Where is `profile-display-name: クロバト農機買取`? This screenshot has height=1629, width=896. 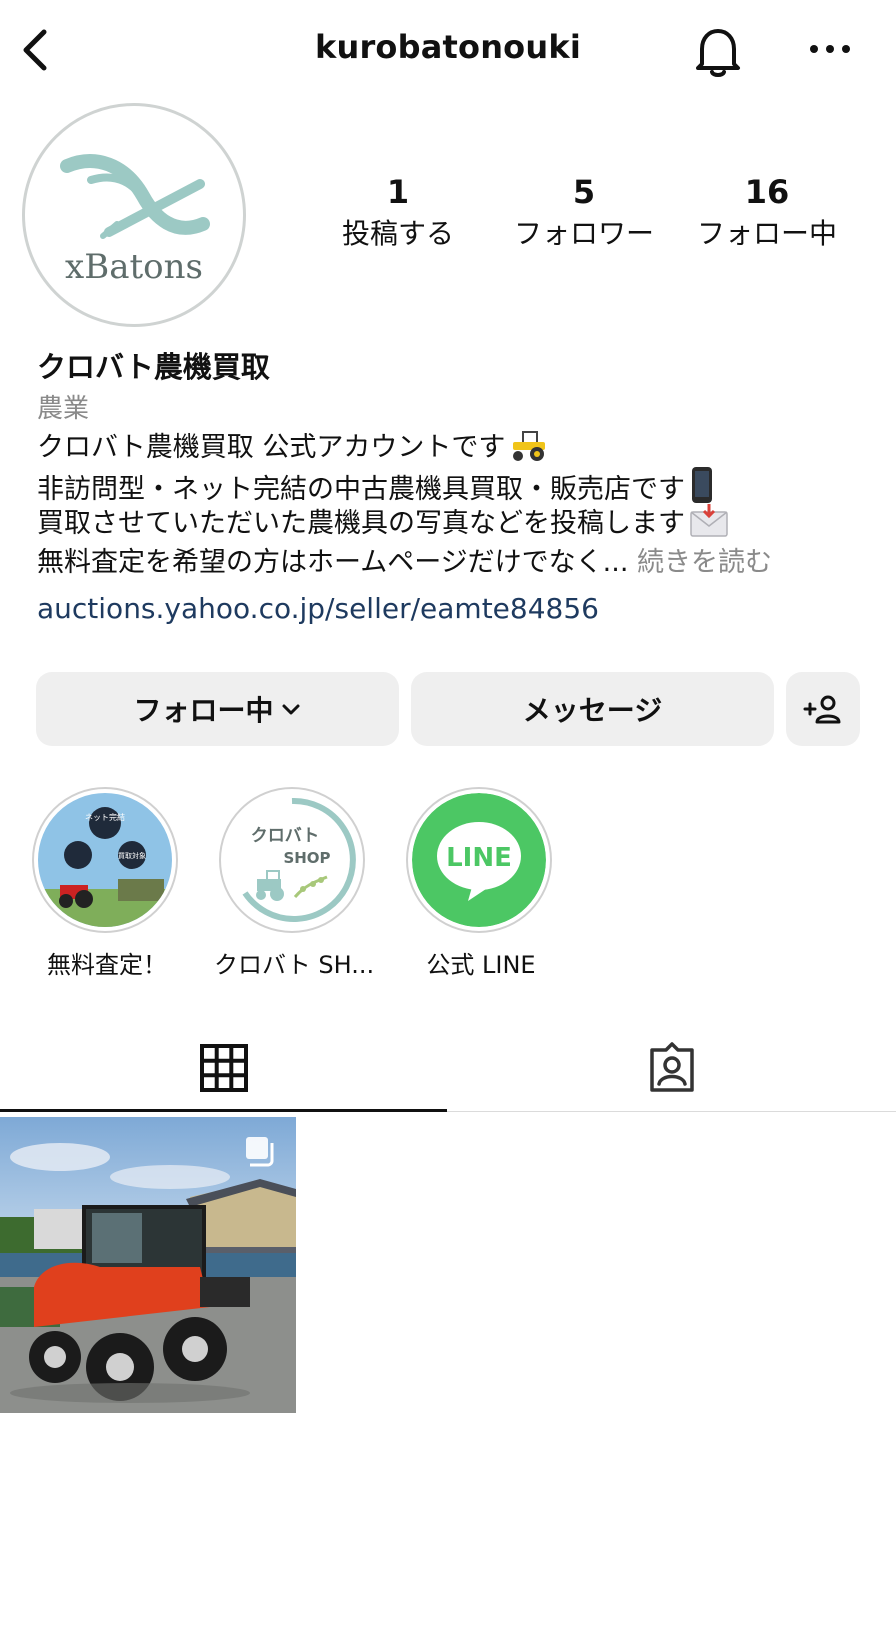 profile-display-name: クロバト農機買取 is located at coordinates (153, 367).